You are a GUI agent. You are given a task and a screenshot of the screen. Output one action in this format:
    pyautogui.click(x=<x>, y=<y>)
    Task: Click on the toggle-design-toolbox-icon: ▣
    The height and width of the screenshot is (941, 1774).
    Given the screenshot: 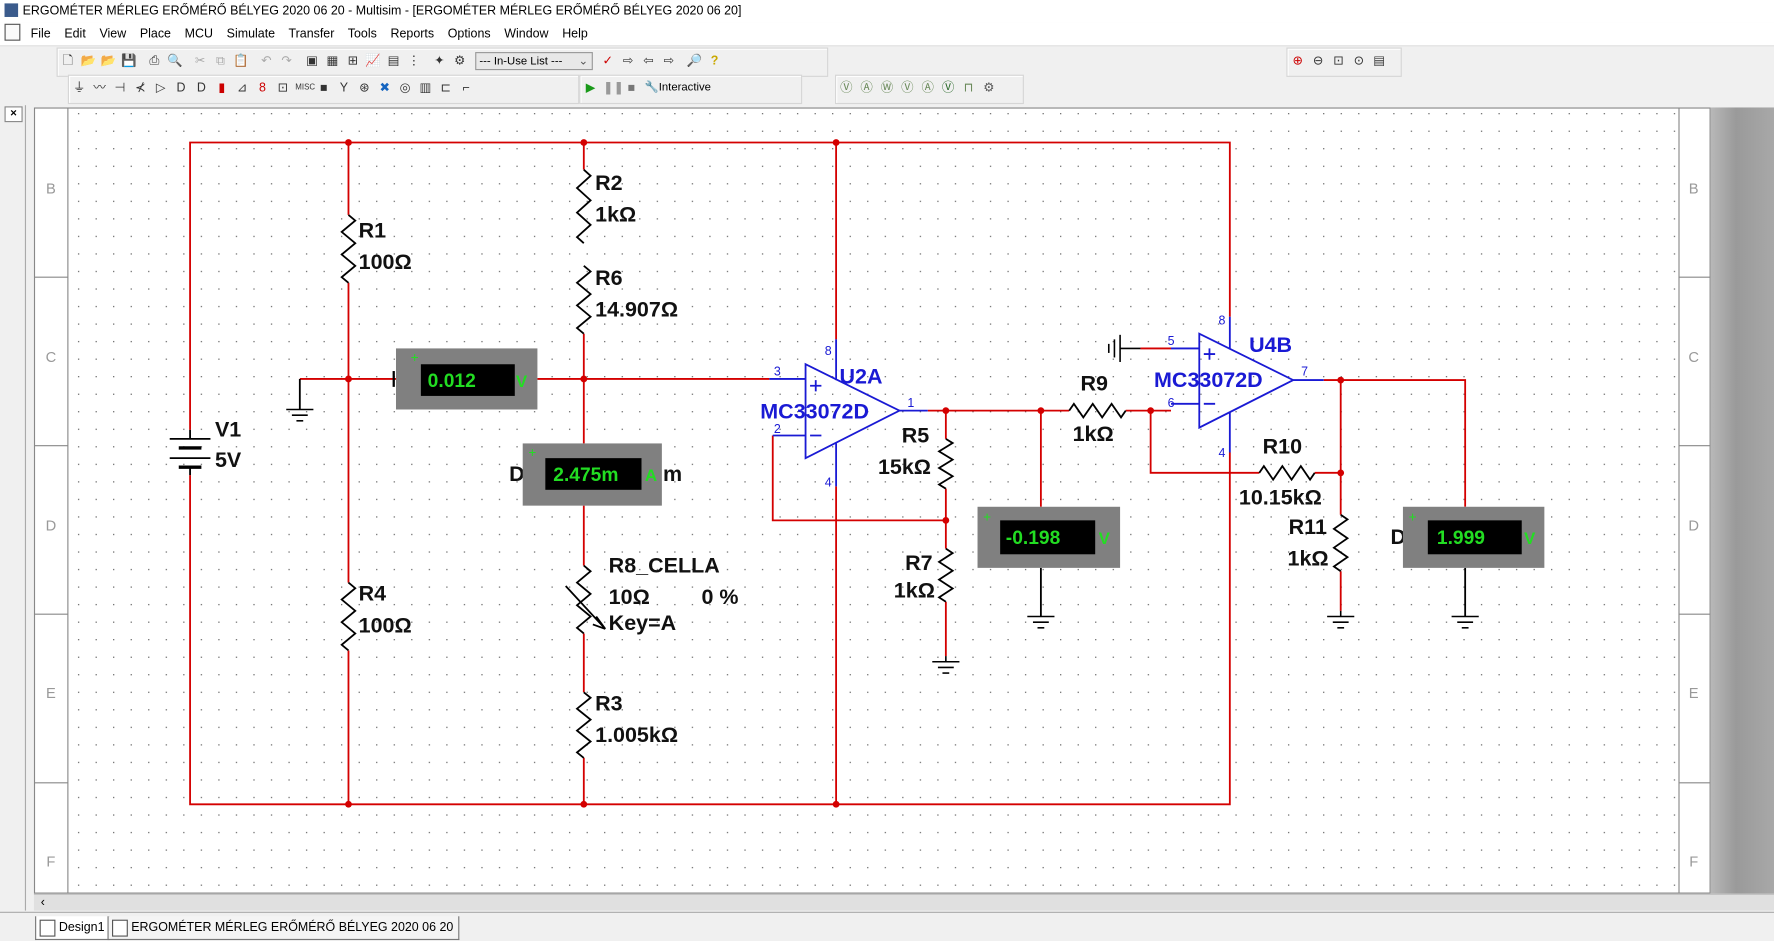 What is the action you would take?
    pyautogui.click(x=312, y=61)
    